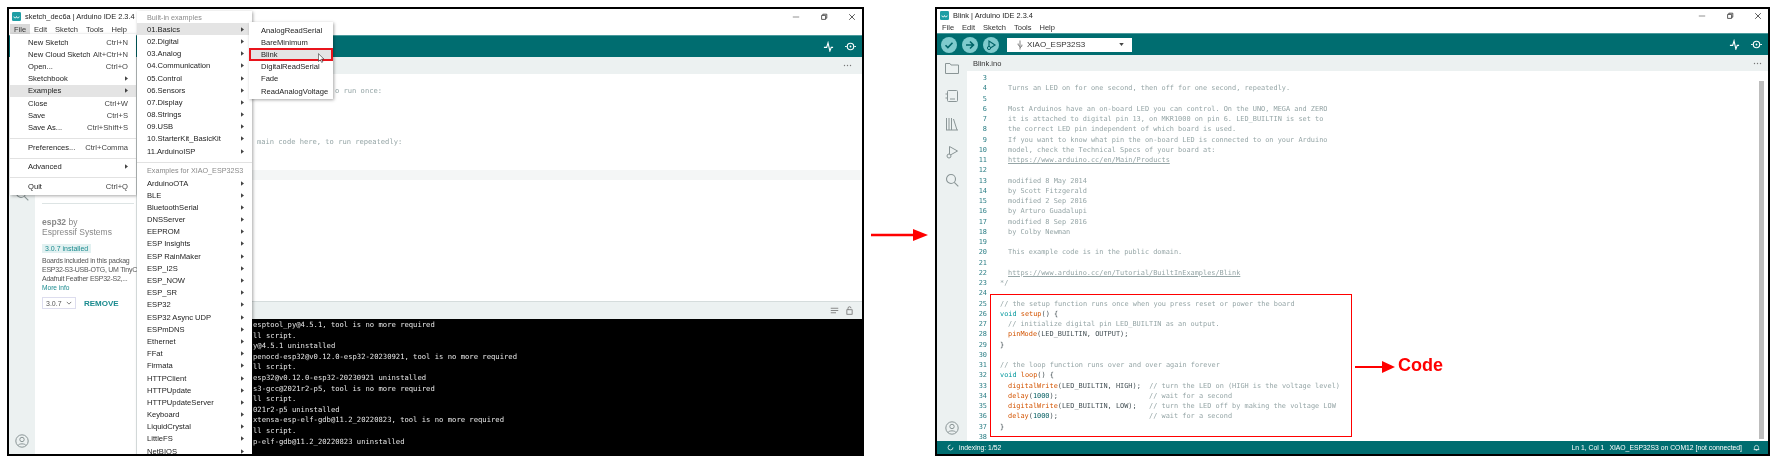  I want to click on app-logo-icon, so click(16, 16).